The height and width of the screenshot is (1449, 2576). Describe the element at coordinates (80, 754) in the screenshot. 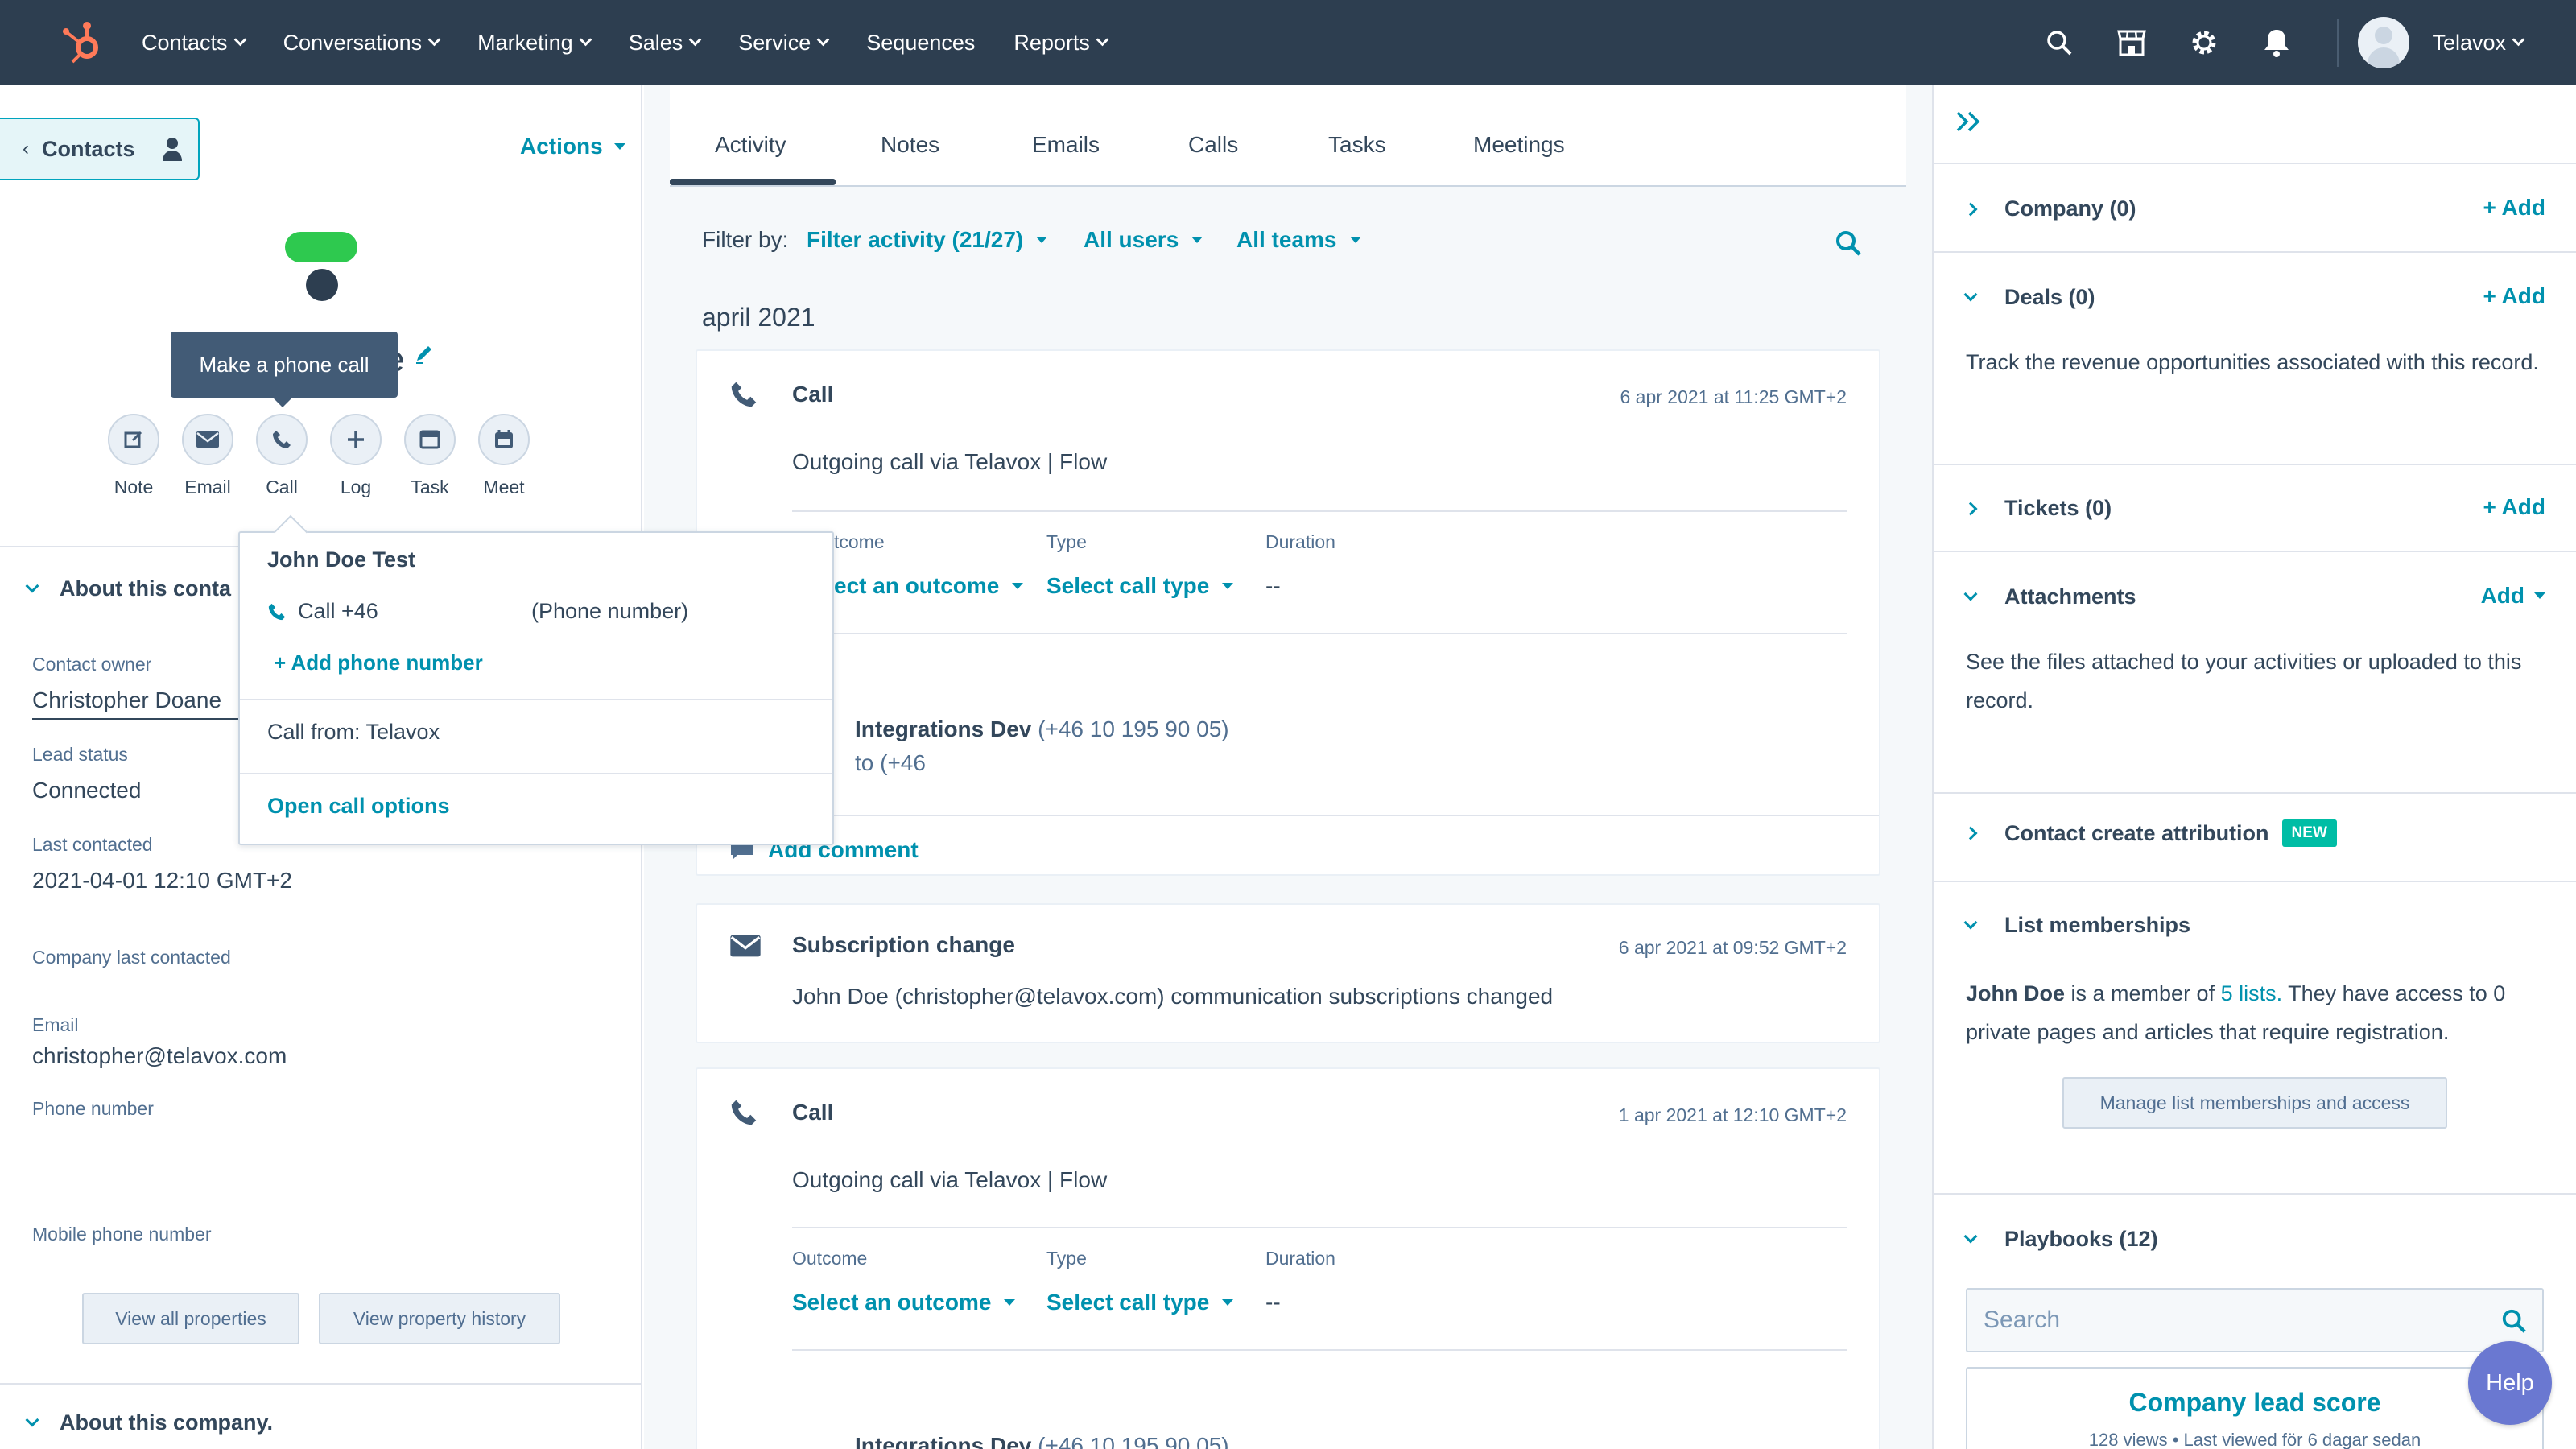

I see `lead-status-label: Lead status` at that location.